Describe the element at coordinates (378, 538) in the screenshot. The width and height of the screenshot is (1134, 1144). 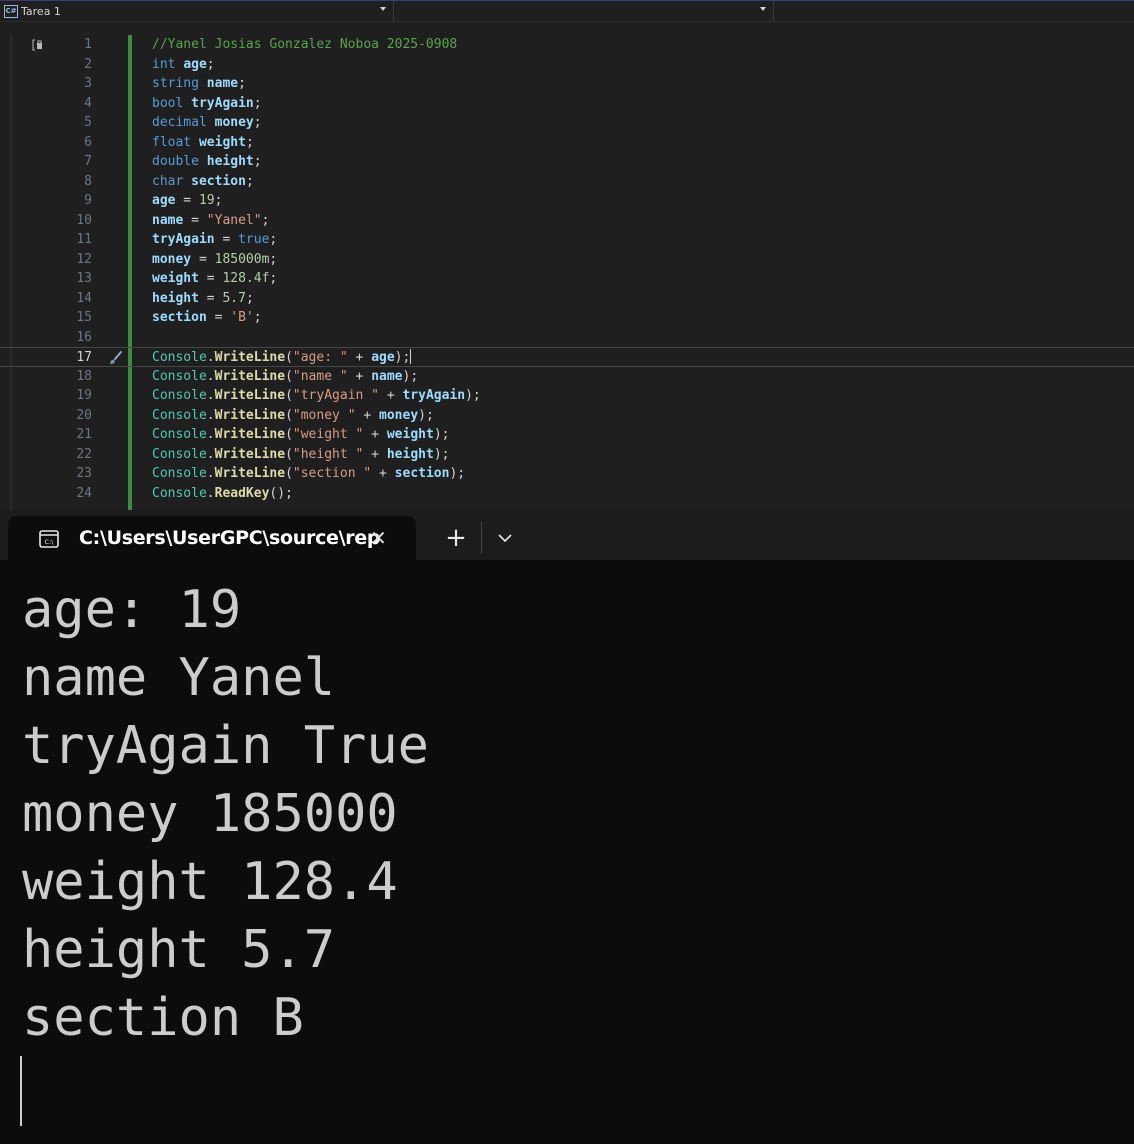
I see `close-icon: ✕` at that location.